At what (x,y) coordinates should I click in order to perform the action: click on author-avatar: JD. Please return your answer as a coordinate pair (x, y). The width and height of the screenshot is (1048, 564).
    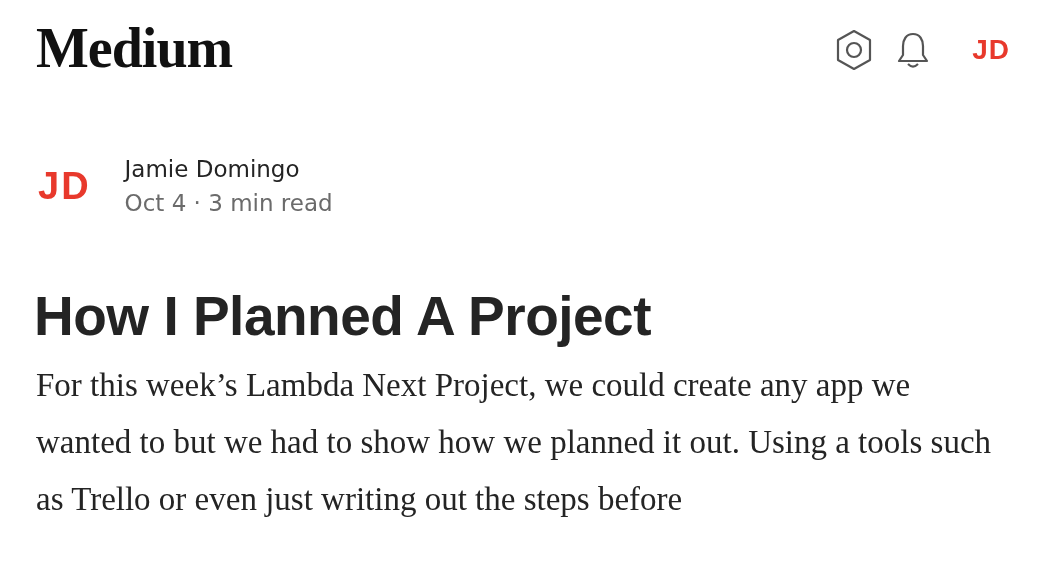
    Looking at the image, I should click on (64, 186).